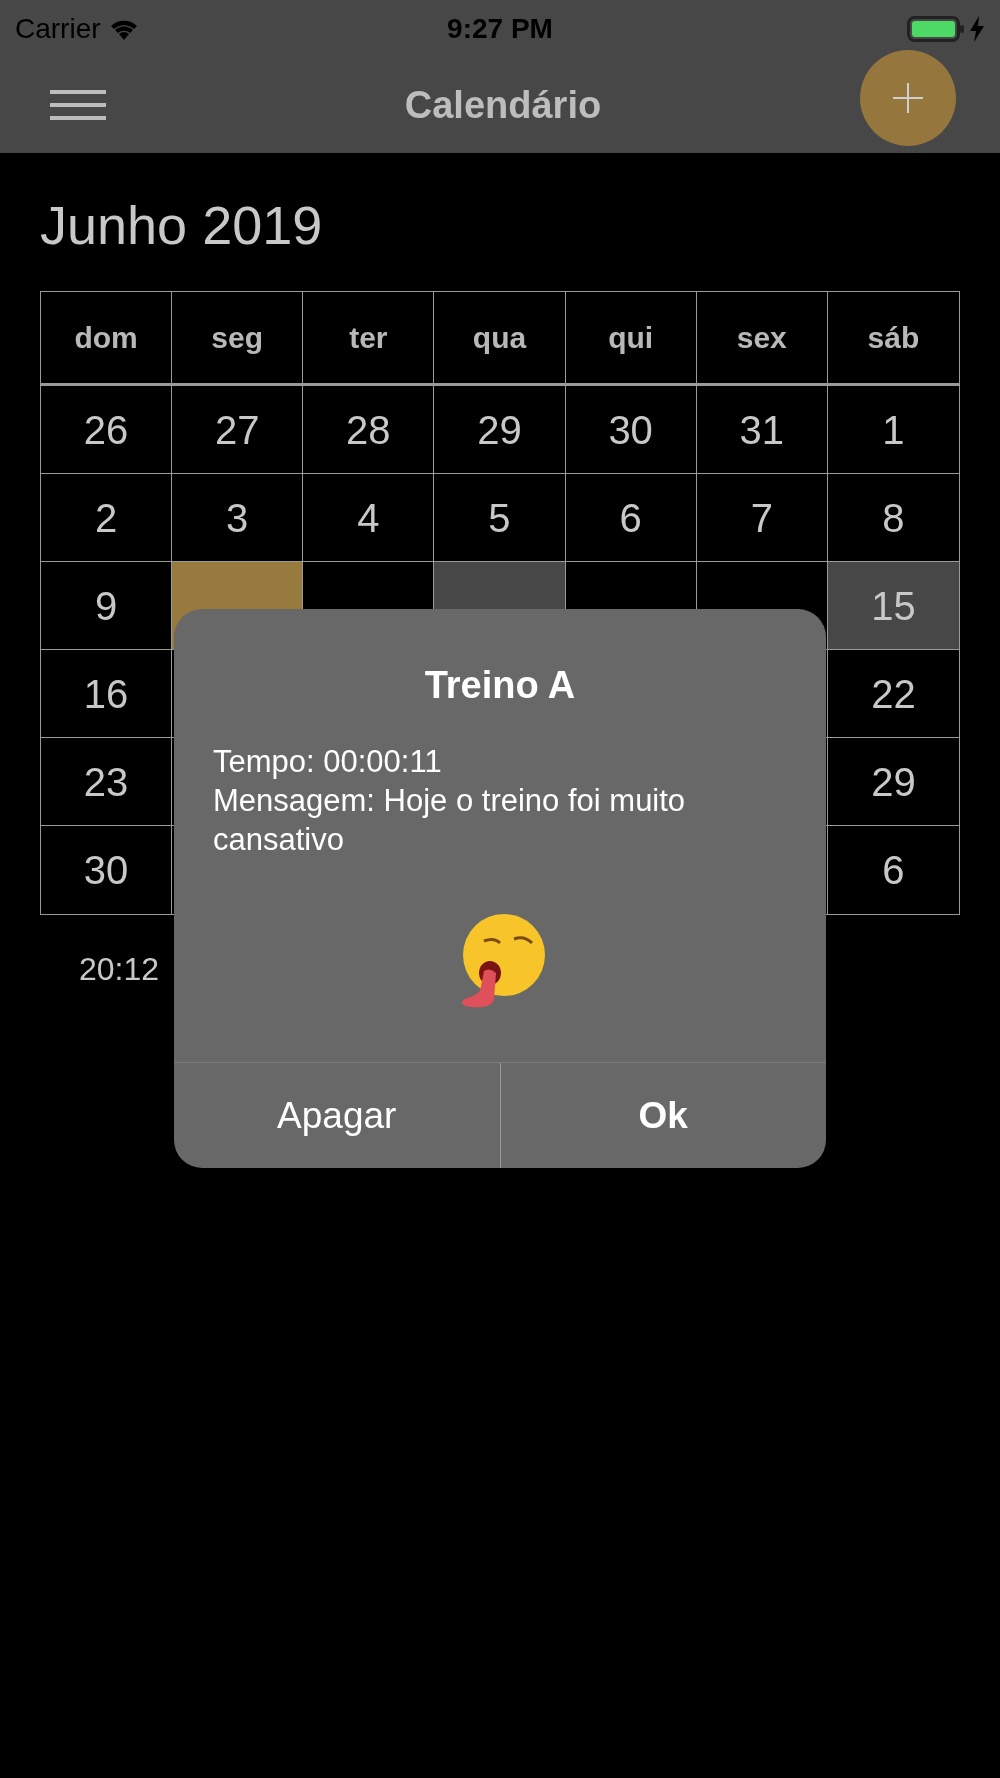 The height and width of the screenshot is (1778, 1000). Describe the element at coordinates (106, 338) in the screenshot. I see `weekday-header: dom` at that location.